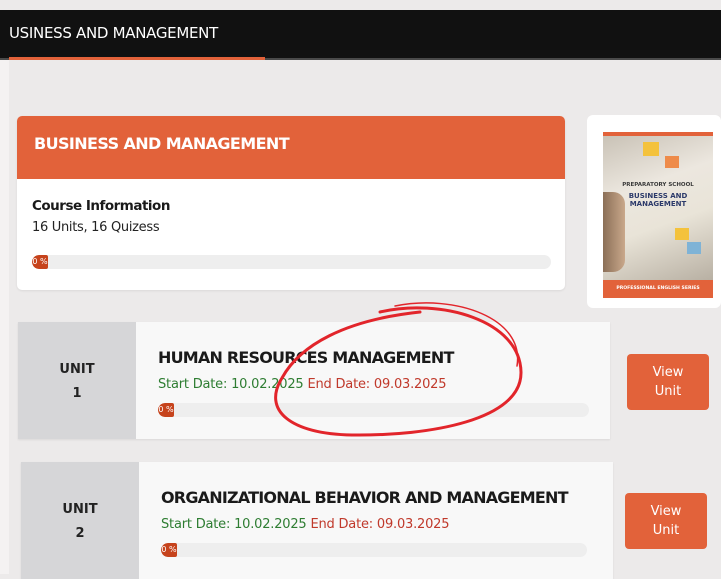 The image size is (721, 579). Describe the element at coordinates (40, 262) in the screenshot. I see `course-progress-label: 0 %` at that location.